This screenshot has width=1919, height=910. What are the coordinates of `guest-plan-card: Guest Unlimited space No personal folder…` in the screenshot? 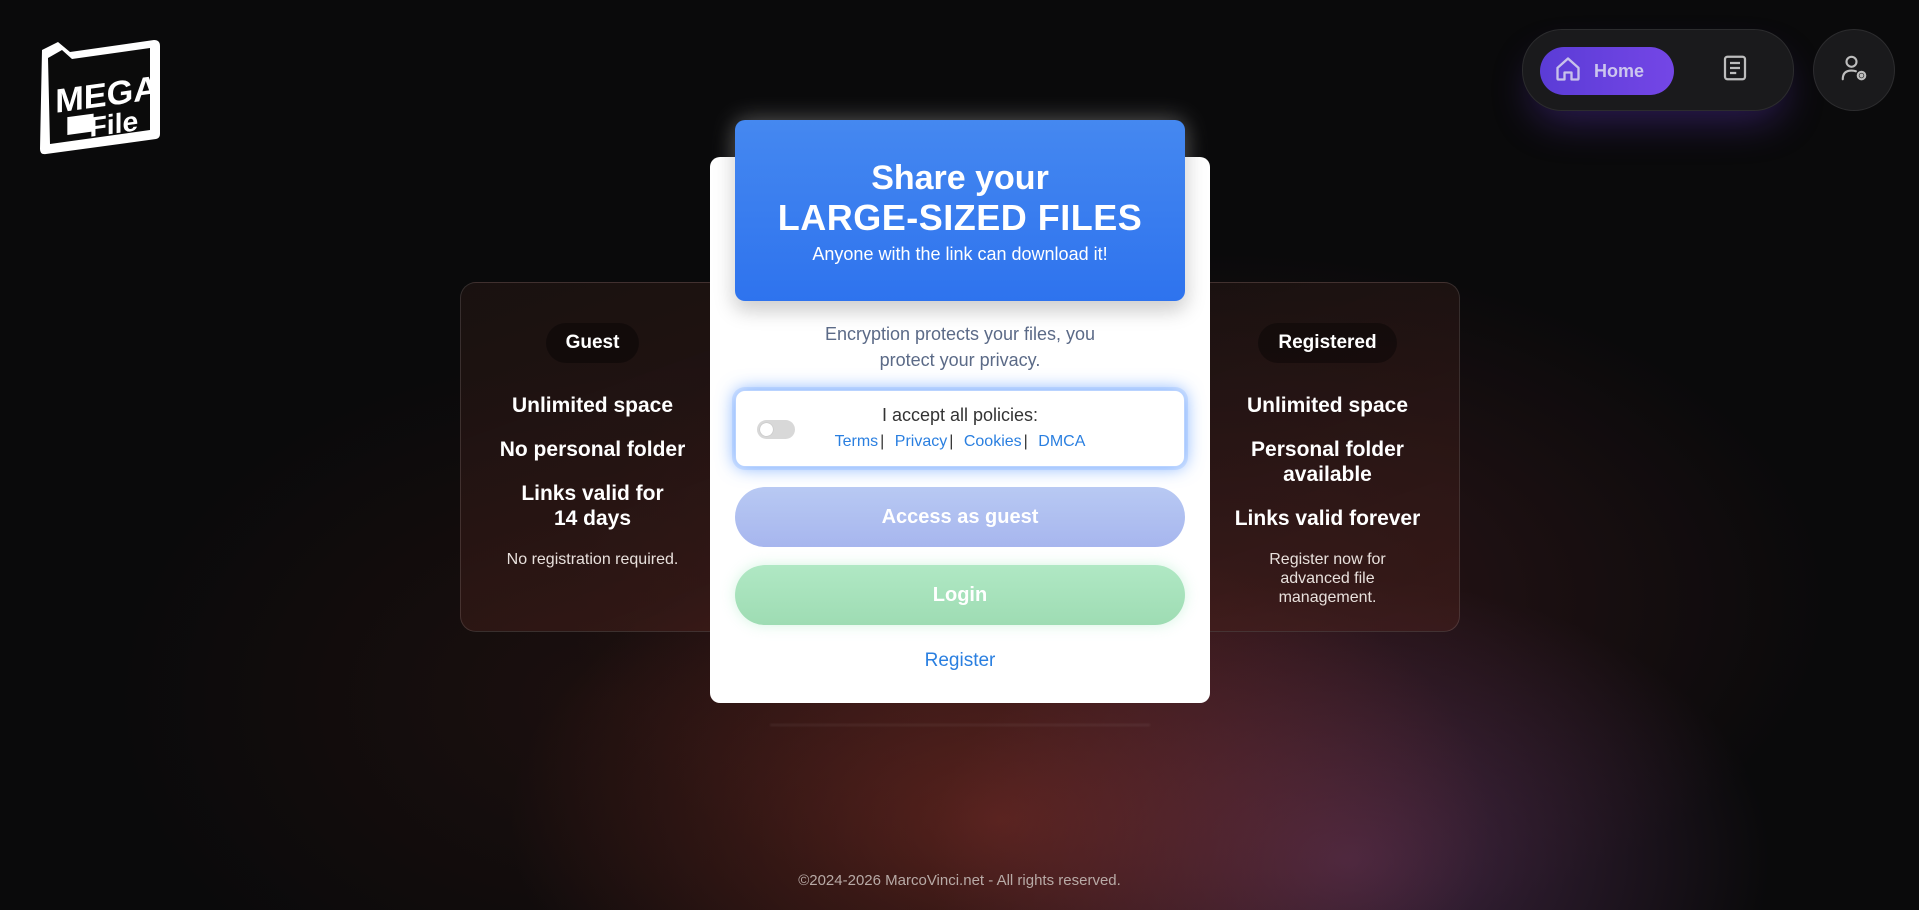 It's located at (592, 457).